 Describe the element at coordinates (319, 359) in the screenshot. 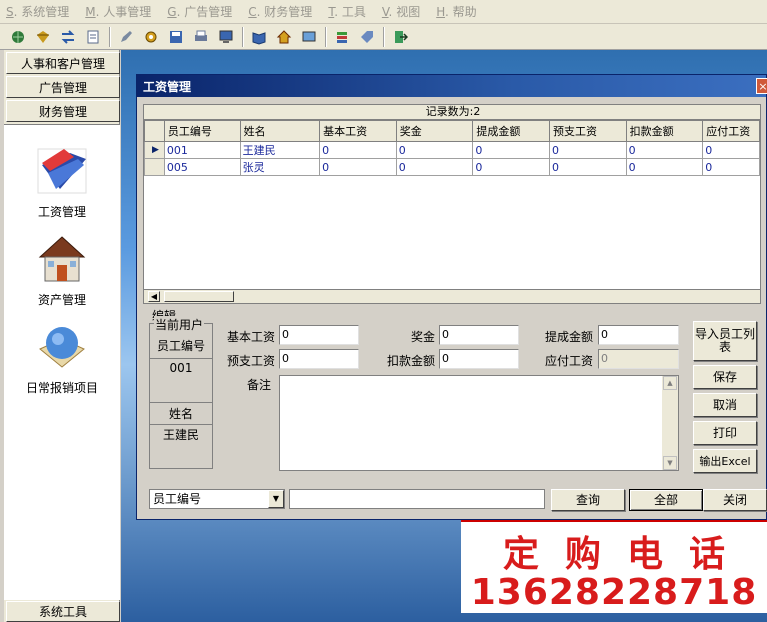

I see `advance-input: 0` at that location.